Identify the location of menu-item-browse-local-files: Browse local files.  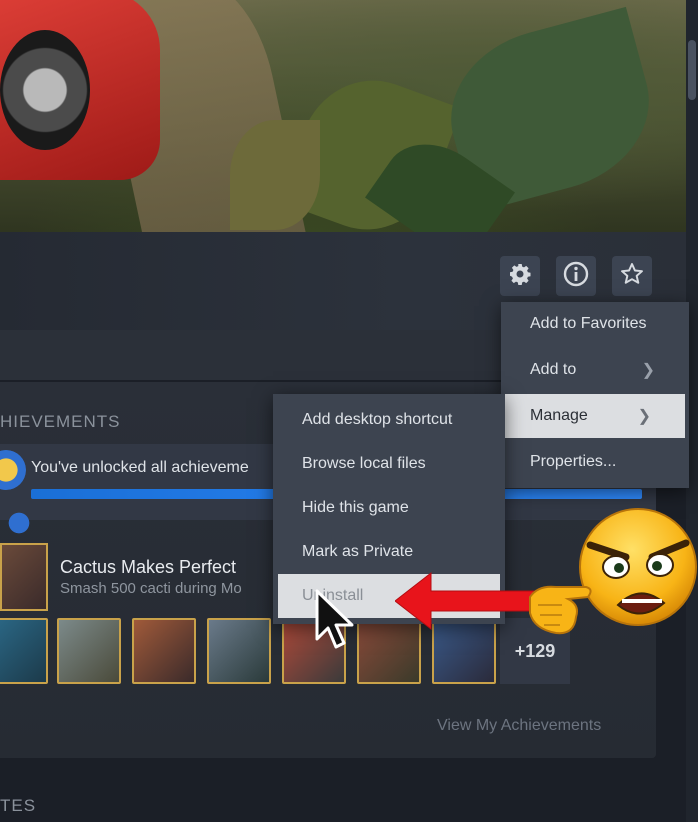
(389, 464).